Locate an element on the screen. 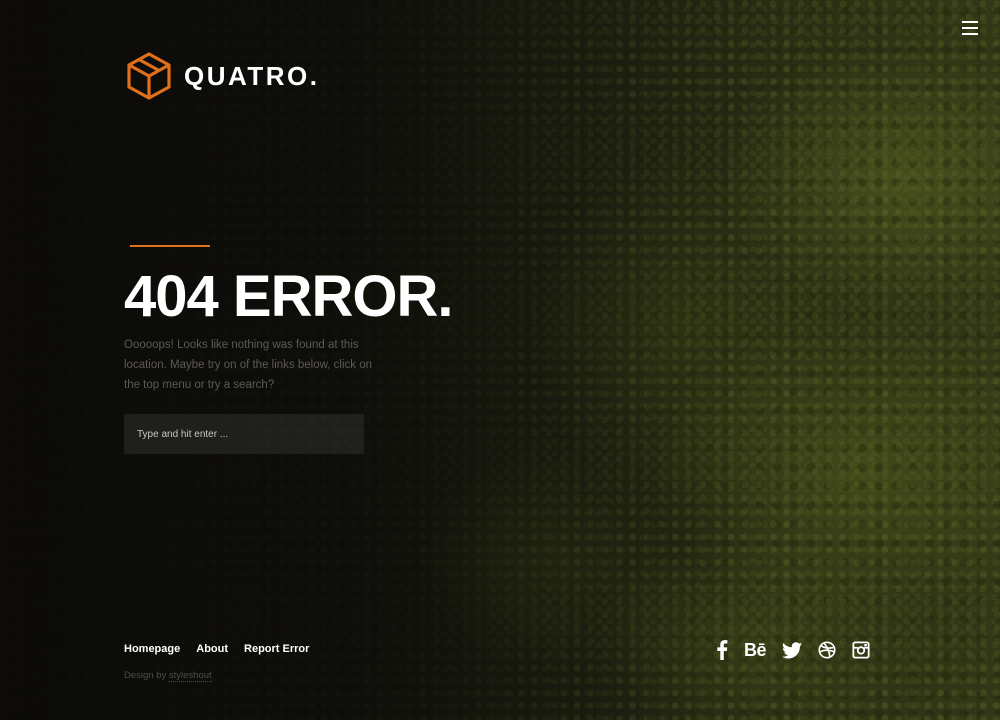 The image size is (1000, 720). footer-nav: Homepage About Report Error is located at coordinates (224, 649).